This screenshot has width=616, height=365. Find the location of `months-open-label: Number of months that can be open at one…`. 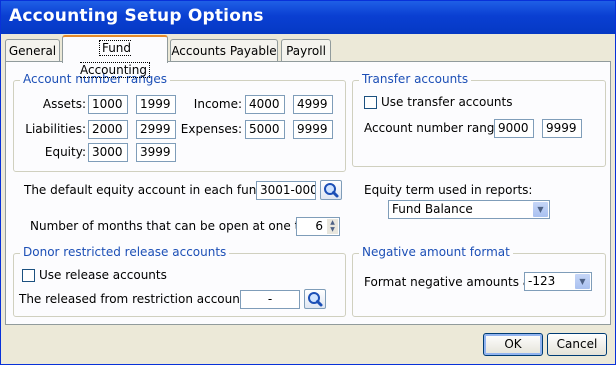

months-open-label: Number of months that can be open at one… is located at coordinates (178, 226).